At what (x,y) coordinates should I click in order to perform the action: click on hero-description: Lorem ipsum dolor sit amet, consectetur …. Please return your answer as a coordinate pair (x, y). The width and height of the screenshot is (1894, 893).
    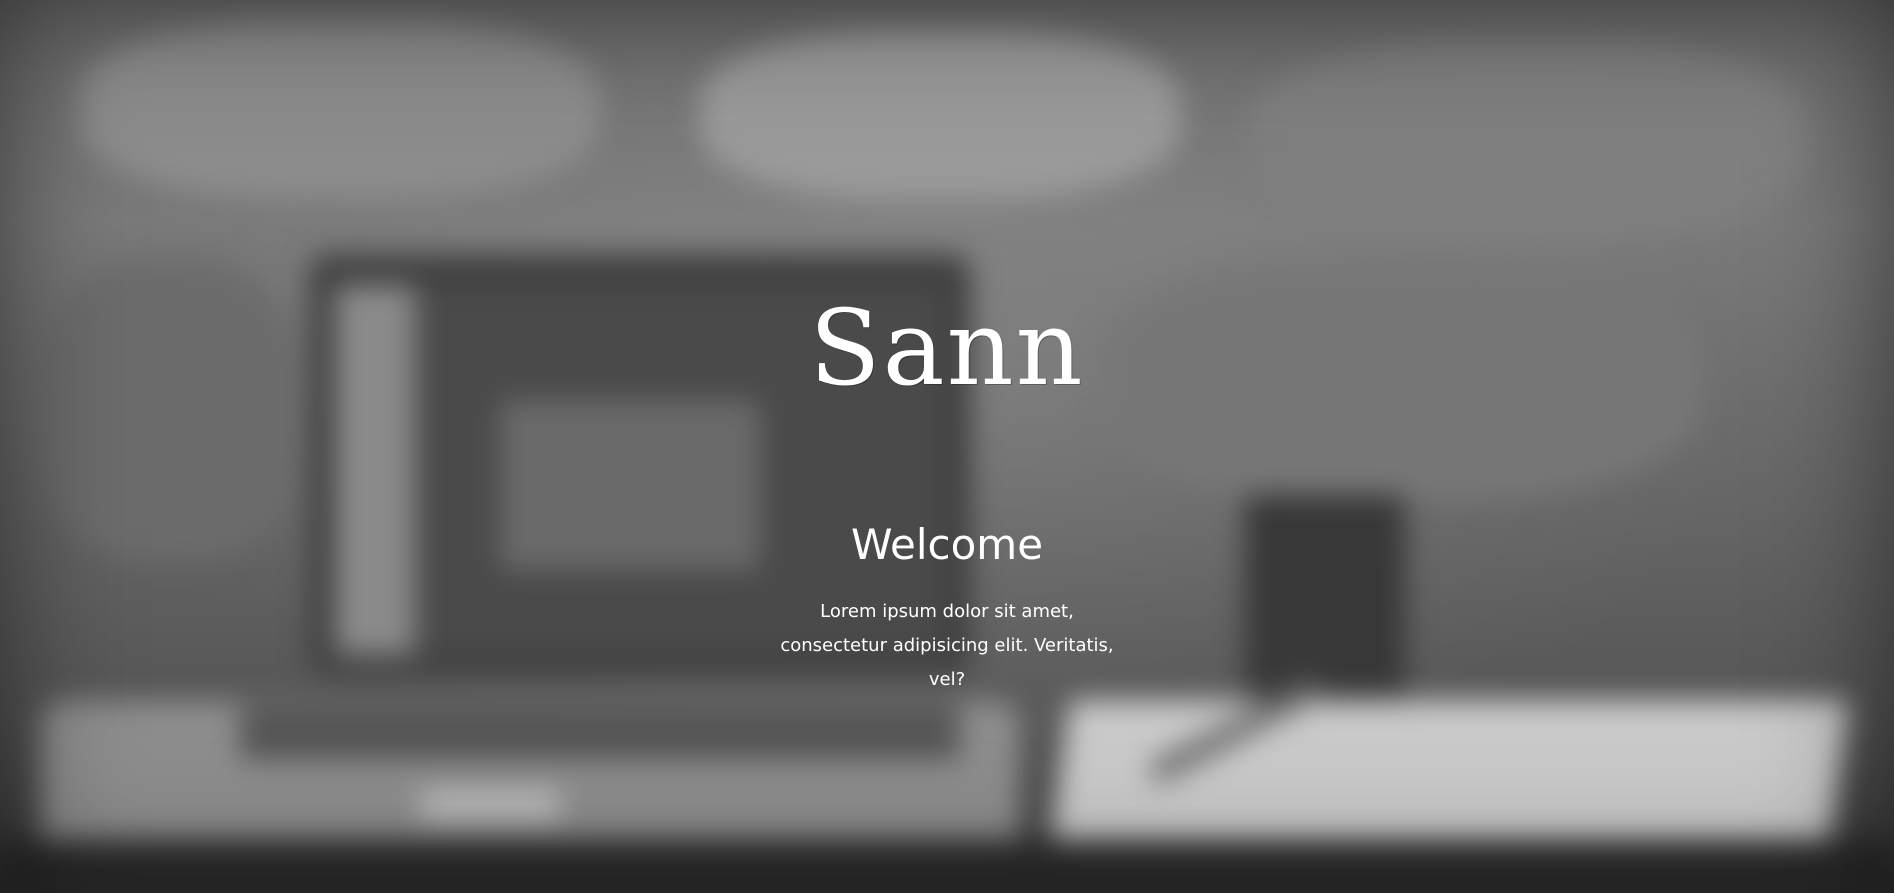
    Looking at the image, I should click on (947, 645).